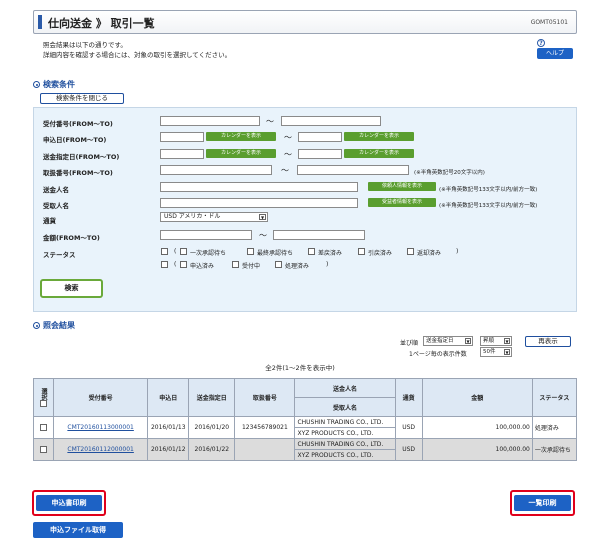 The height and width of the screenshot is (554, 600). What do you see at coordinates (265, 427) in the screenshot?
I see `trade-no-cell: 123456789021` at bounding box center [265, 427].